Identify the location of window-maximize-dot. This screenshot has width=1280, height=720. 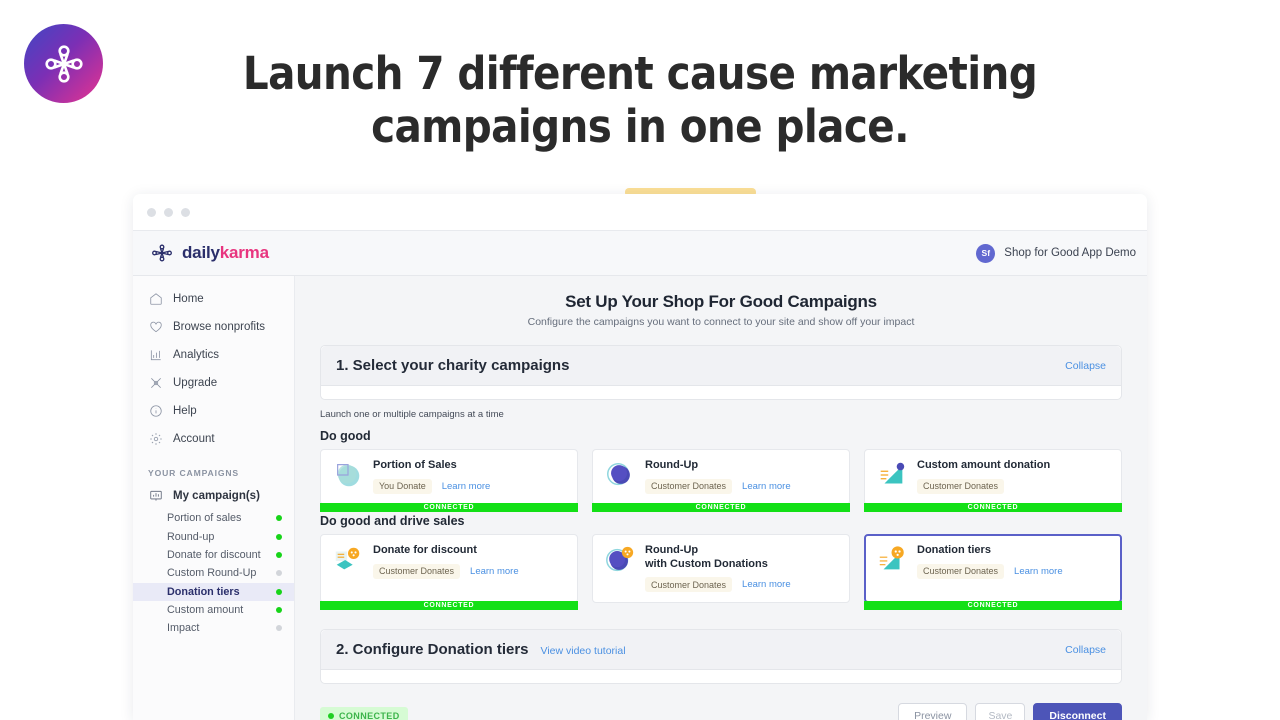
(185, 212).